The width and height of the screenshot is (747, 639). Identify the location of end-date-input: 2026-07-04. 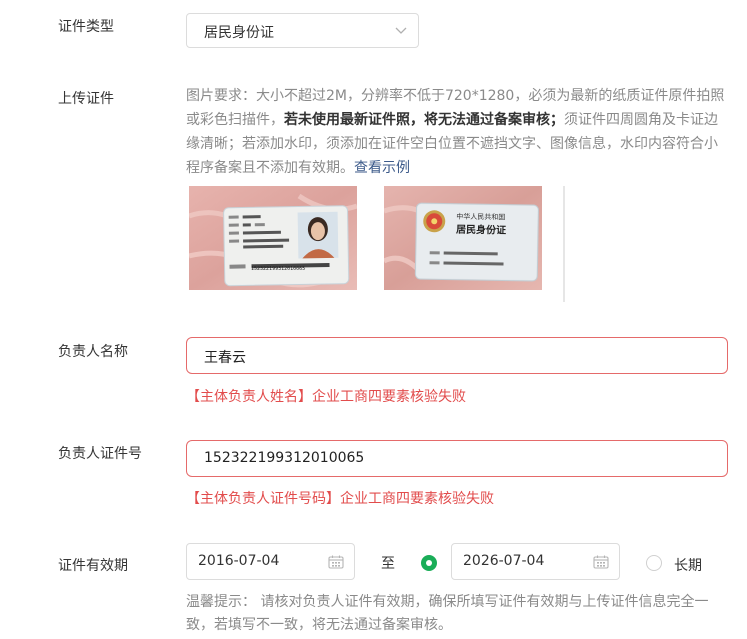
(535, 561).